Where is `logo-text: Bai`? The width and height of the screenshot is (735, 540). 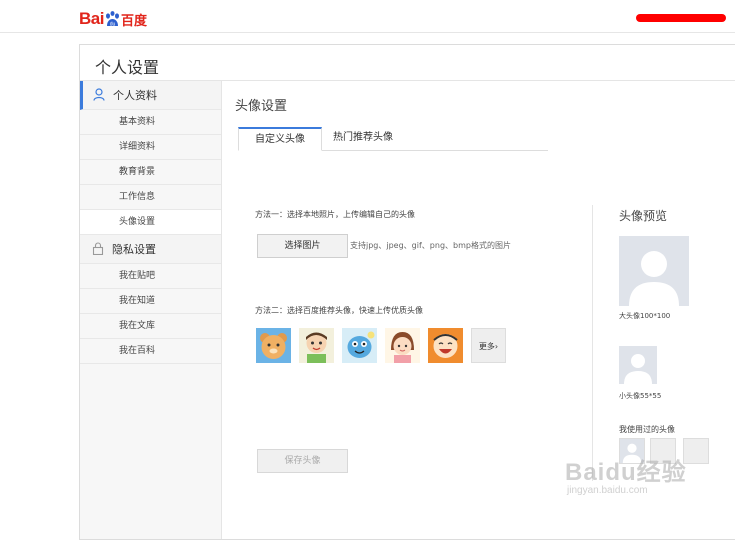 logo-text: Bai is located at coordinates (91, 18).